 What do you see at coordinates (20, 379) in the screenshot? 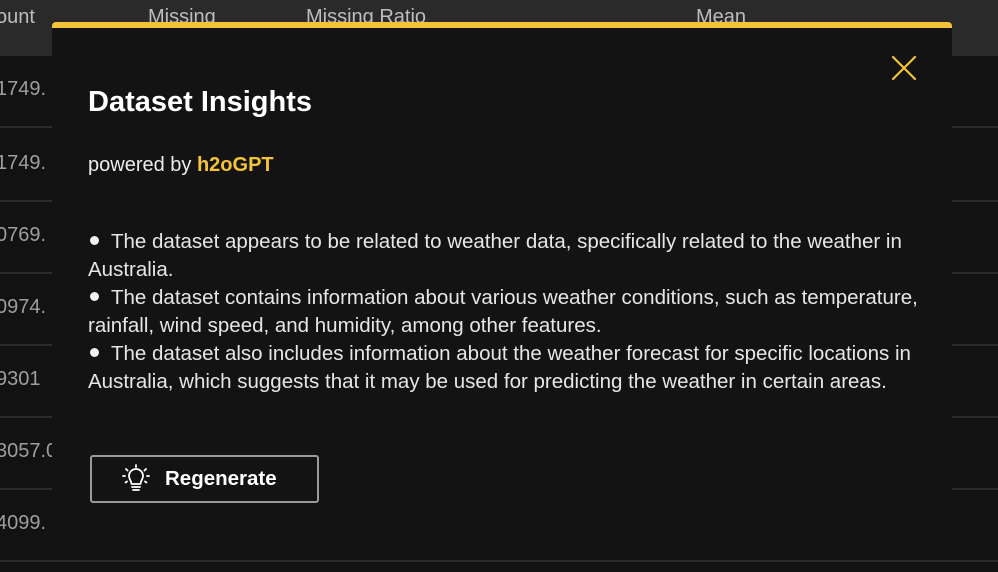
I see `table-cell: 9301` at bounding box center [20, 379].